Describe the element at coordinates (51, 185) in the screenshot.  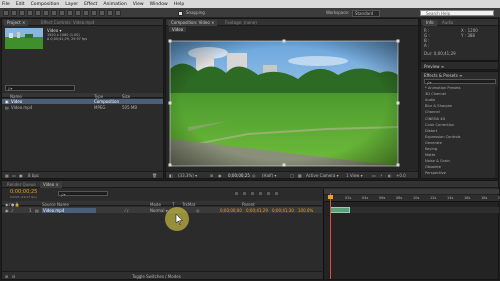
I see `tab-timeline-video: Video ×` at that location.